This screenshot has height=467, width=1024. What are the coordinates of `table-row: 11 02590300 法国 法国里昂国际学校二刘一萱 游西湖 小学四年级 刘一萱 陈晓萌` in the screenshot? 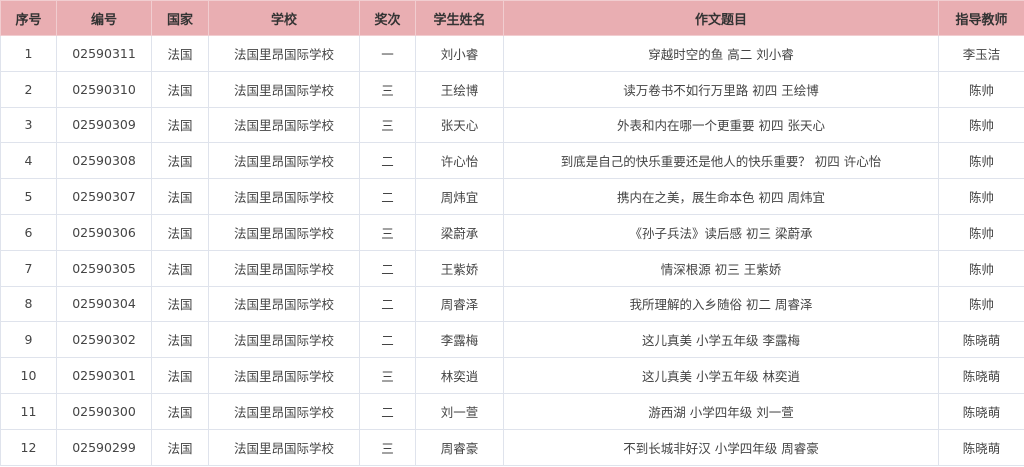 It's located at (512, 411).